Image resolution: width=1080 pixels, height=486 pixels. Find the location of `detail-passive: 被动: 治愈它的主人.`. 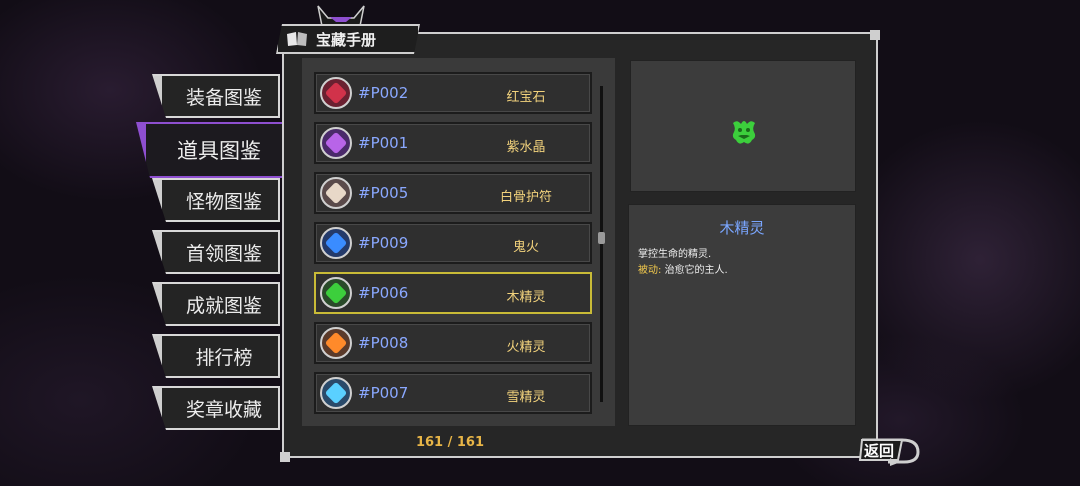

detail-passive: 被动: 治愈它的主人. is located at coordinates (683, 268).